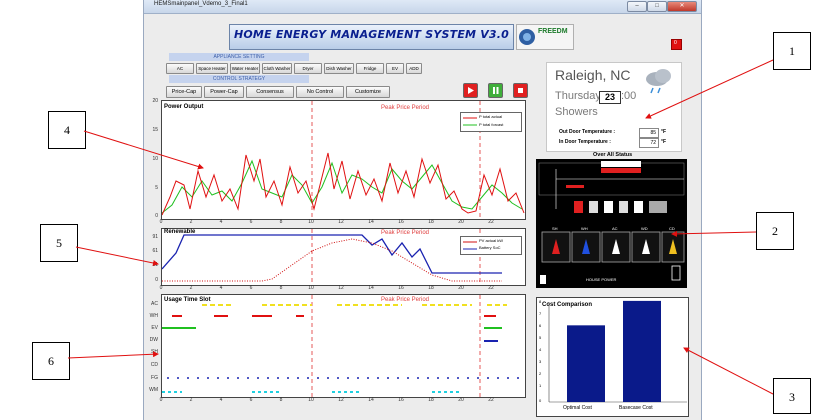  Describe the element at coordinates (221, 222) in the screenshot. I see `power-xtick: 4` at that location.